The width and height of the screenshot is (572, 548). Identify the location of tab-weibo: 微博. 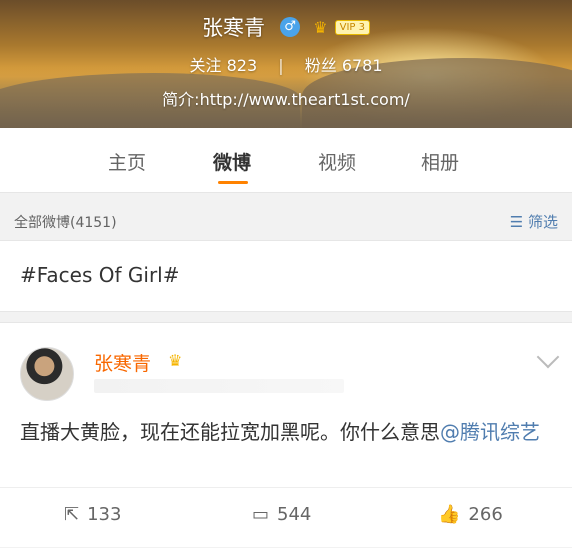
(232, 161).